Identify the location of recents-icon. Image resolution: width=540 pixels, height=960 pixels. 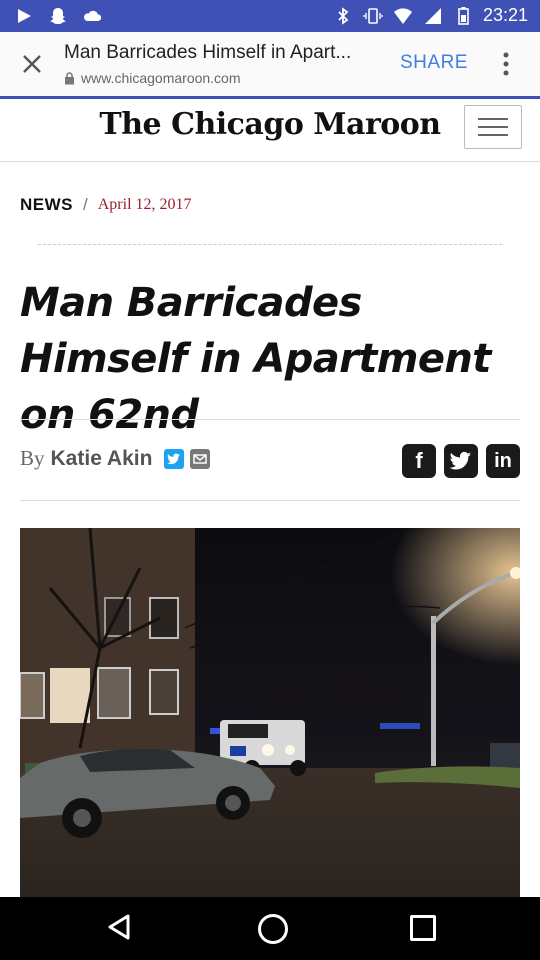
(423, 928).